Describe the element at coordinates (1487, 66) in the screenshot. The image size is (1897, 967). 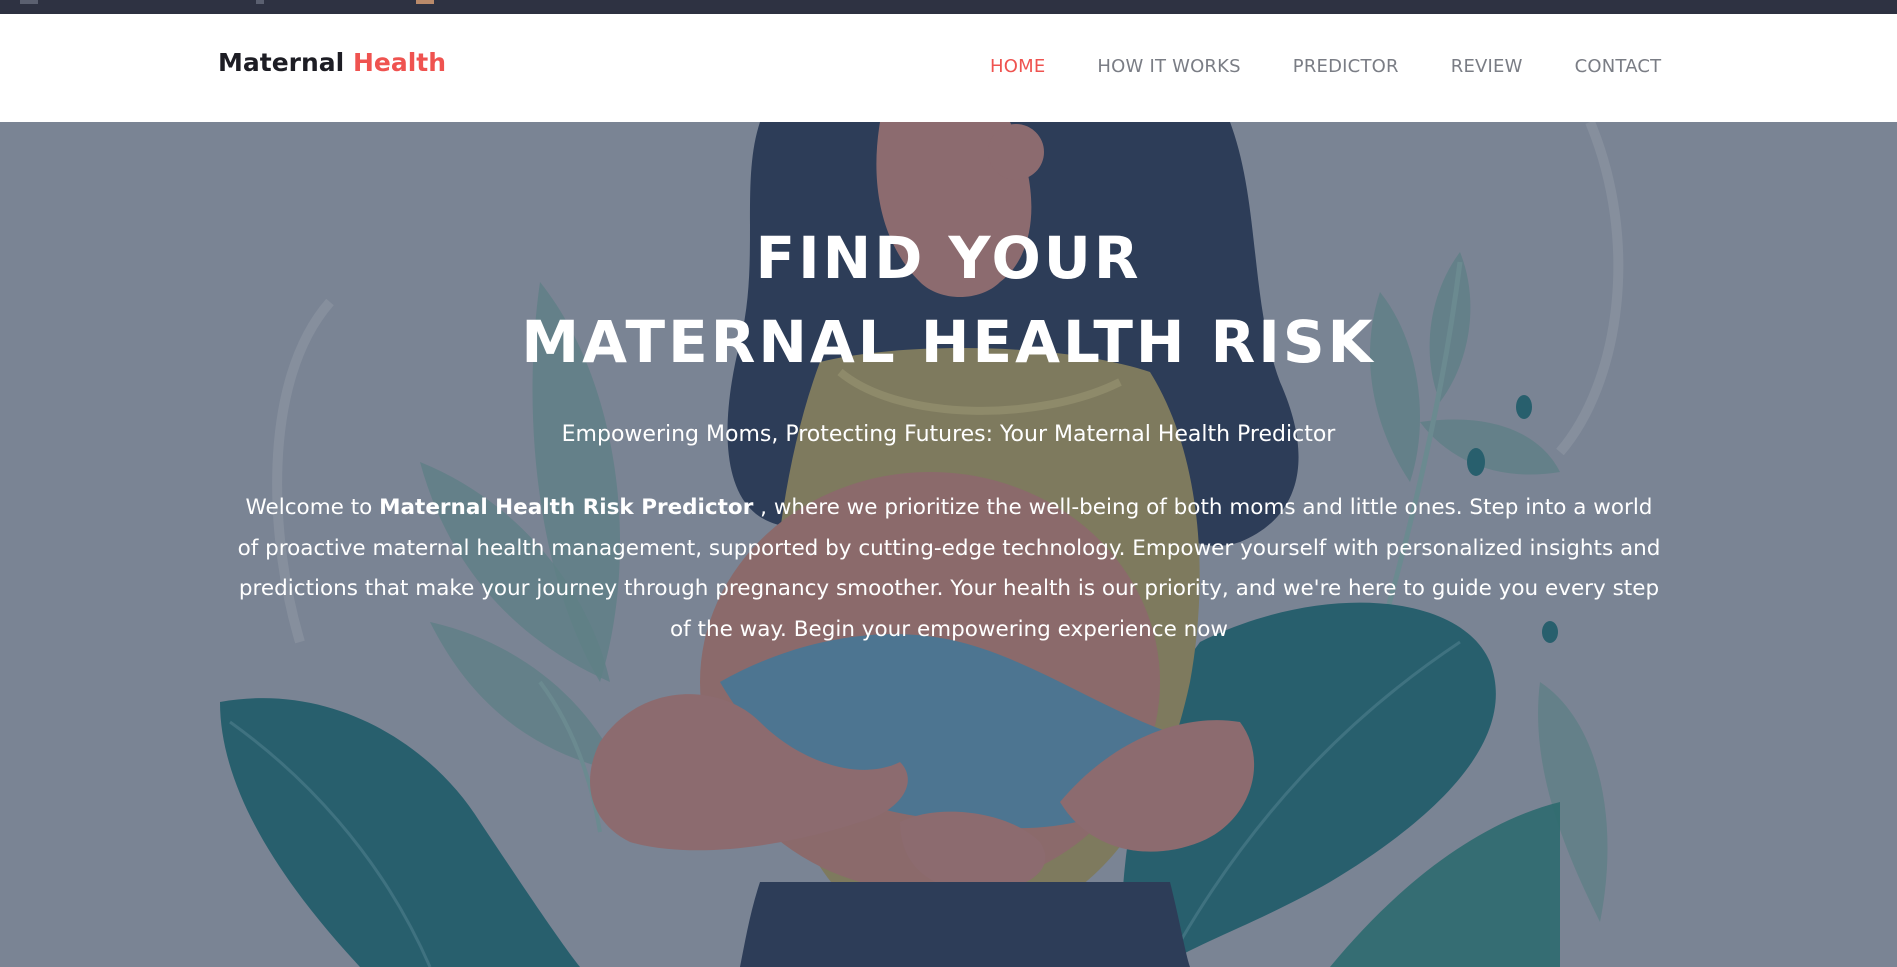
I see `nav-item-review: REVIEW` at that location.